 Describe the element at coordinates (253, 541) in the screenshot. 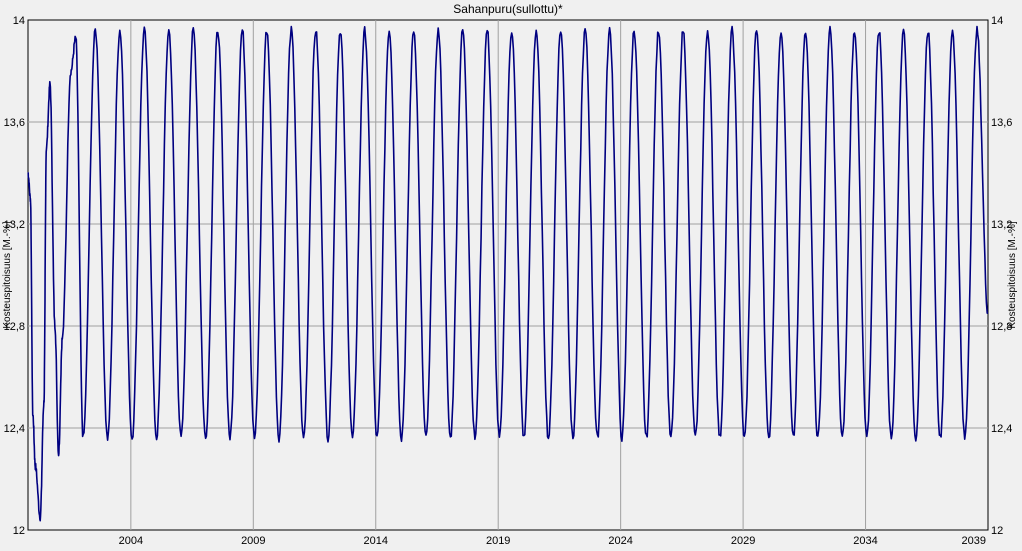

I see `x-tick-label: 2009` at that location.